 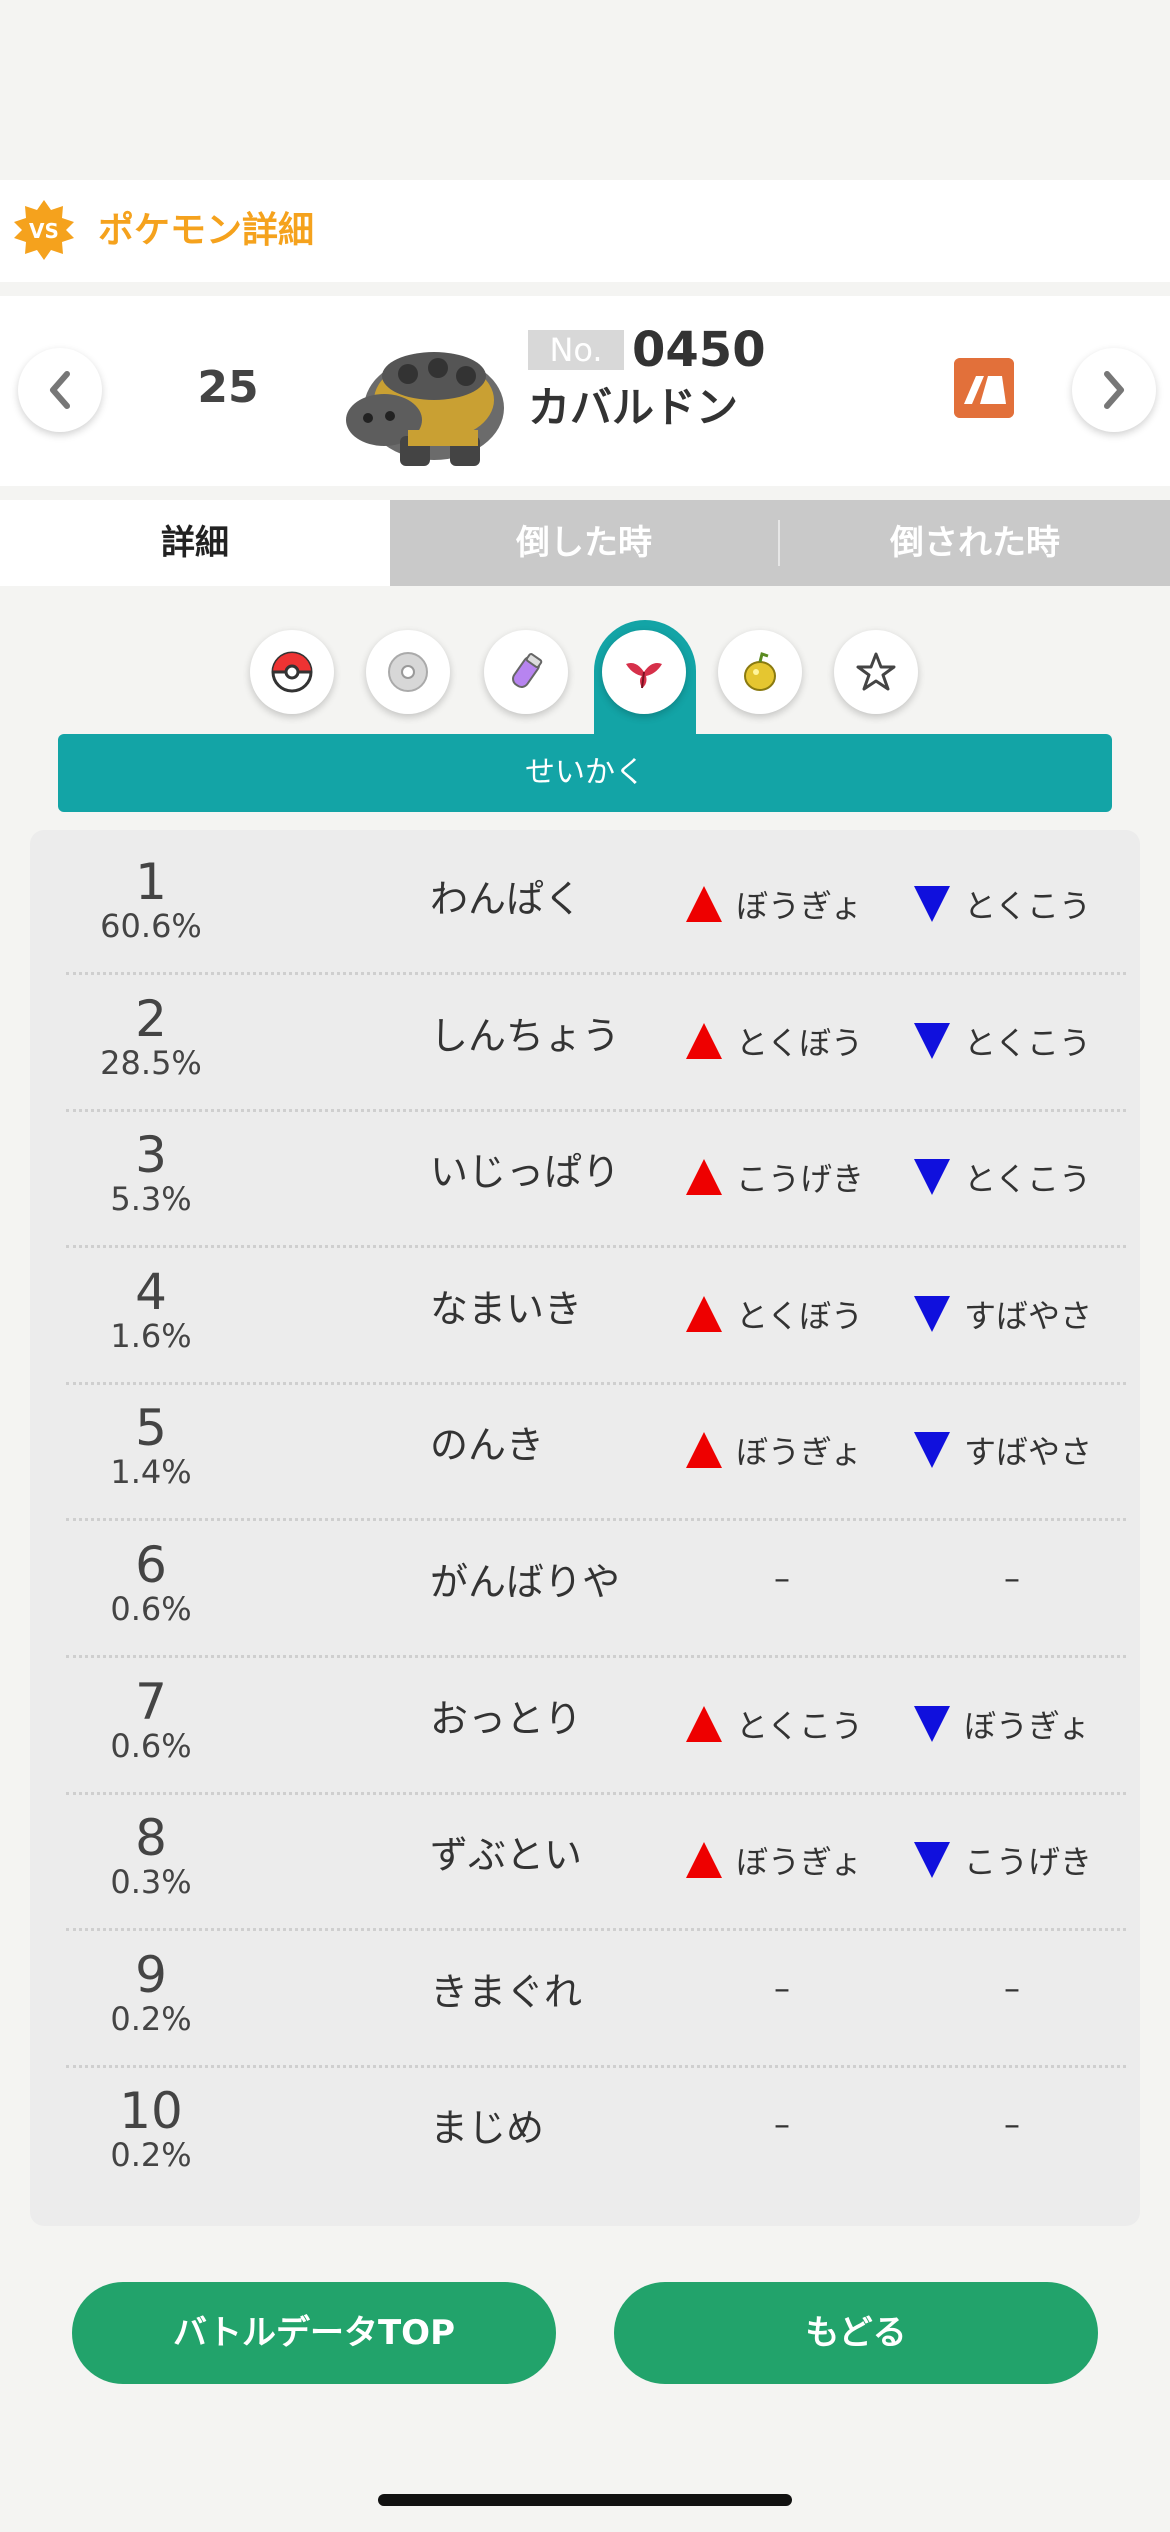 What do you see at coordinates (151, 1701) in the screenshot?
I see `rank-number: 7` at bounding box center [151, 1701].